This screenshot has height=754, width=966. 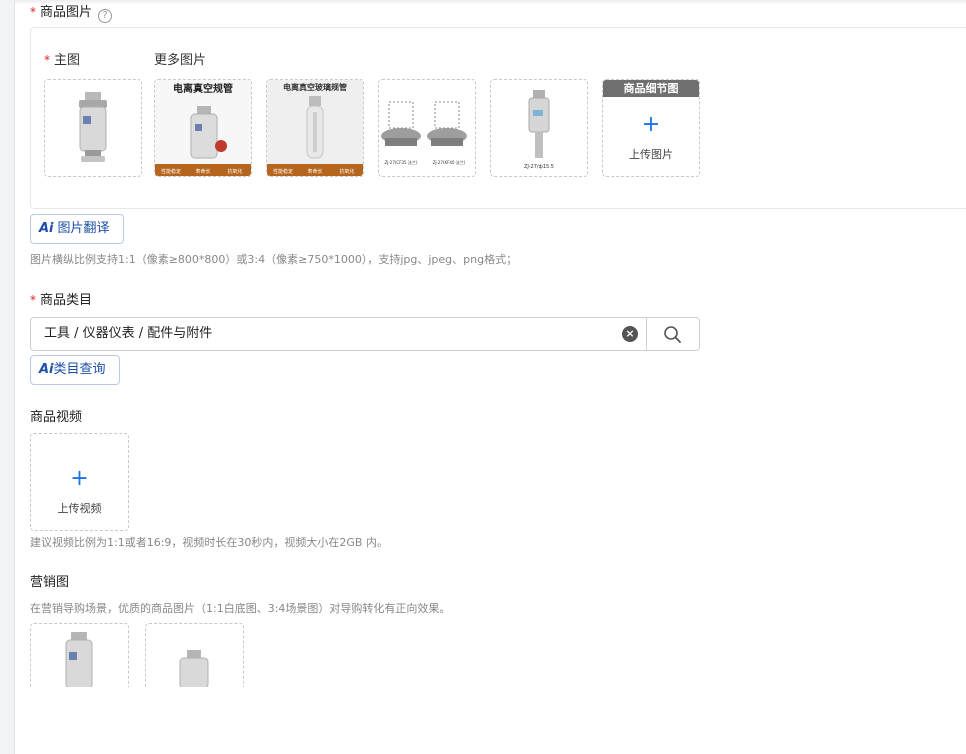 I want to click on video-label: 商品视频, so click(x=56, y=417).